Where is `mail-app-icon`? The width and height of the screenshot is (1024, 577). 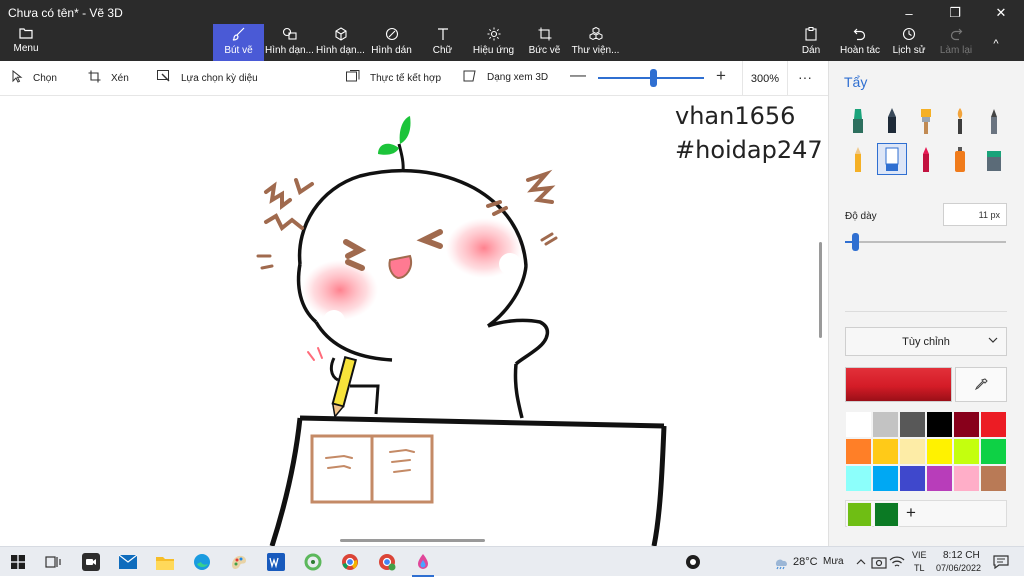
mail-app-icon is located at coordinates (128, 562).